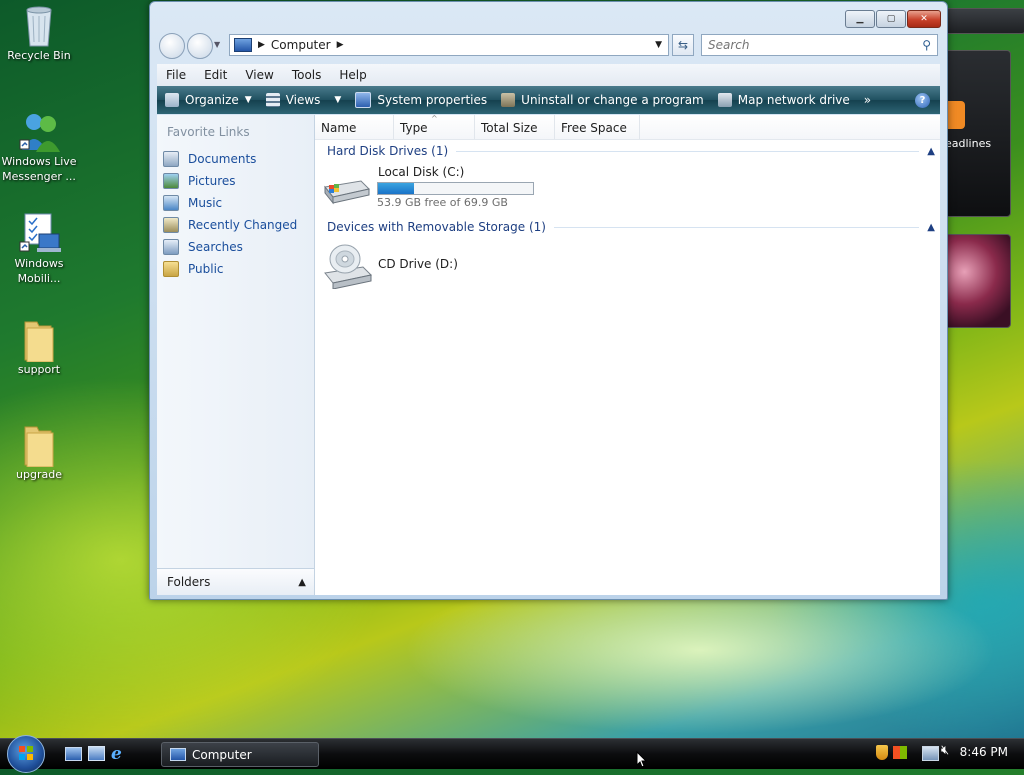 The image size is (1024, 775). I want to click on rss-icon, so click(955, 115).